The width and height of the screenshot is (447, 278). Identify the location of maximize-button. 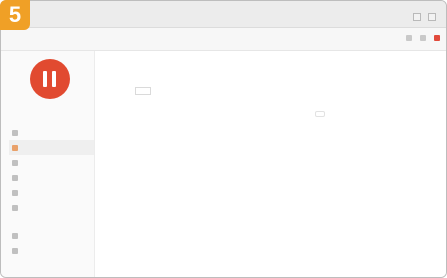
(432, 17).